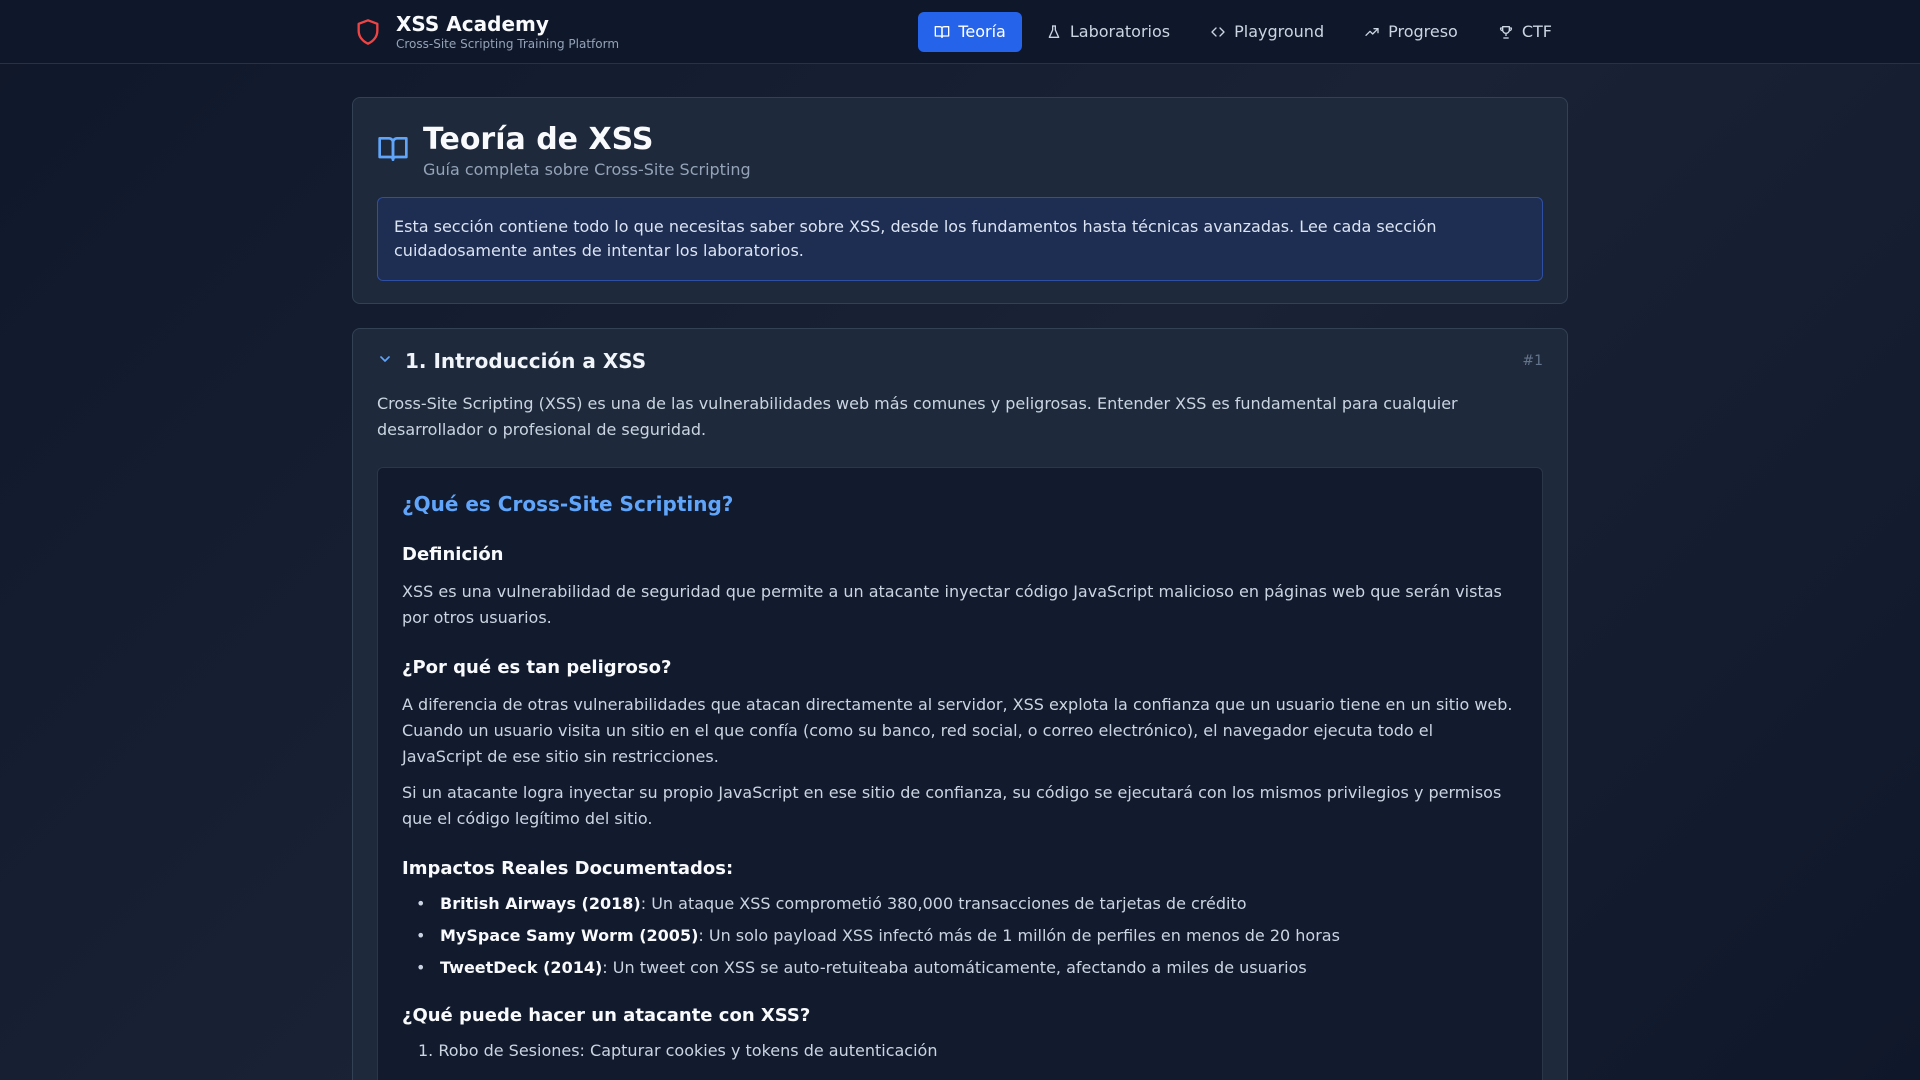 The image size is (1920, 1080). I want to click on attacker-title: ¿Qué puede hacer un atacante con XSS?, so click(606, 1015).